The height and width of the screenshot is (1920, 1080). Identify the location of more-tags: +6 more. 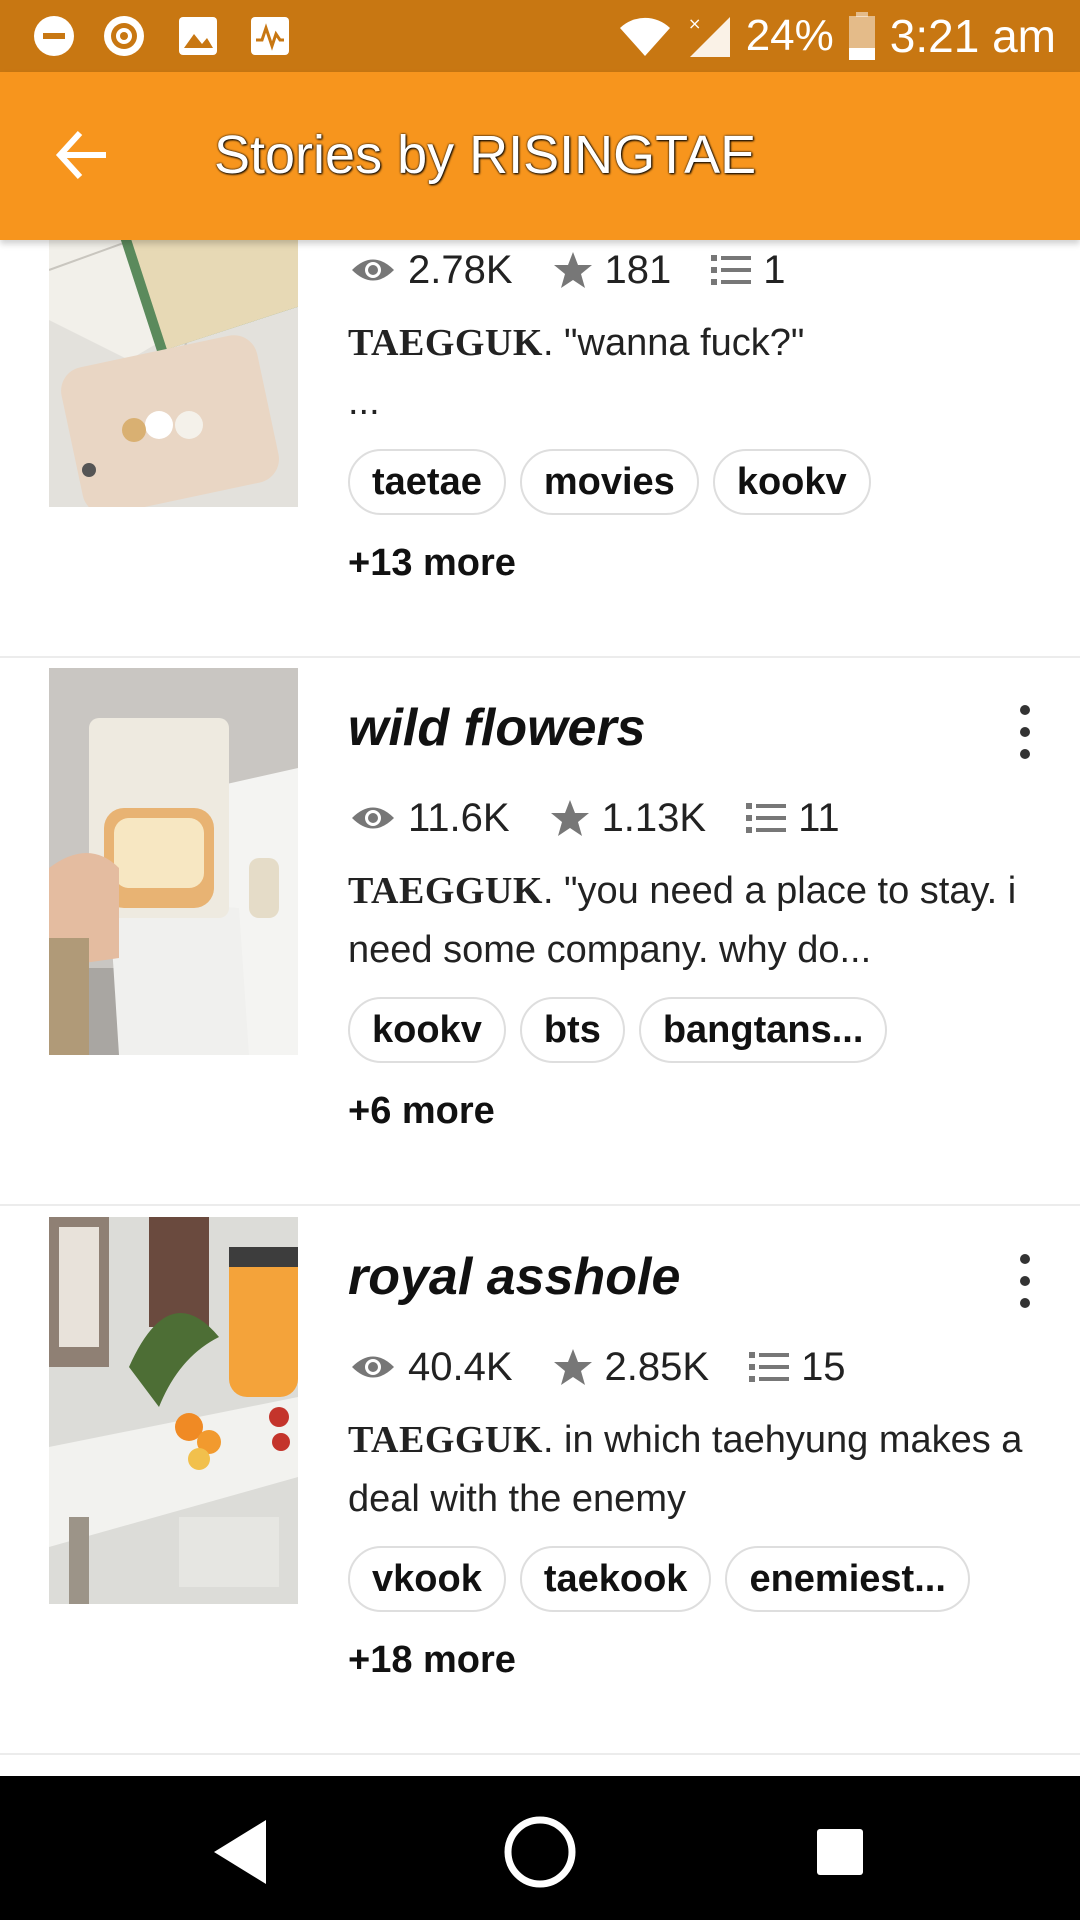
(421, 1111).